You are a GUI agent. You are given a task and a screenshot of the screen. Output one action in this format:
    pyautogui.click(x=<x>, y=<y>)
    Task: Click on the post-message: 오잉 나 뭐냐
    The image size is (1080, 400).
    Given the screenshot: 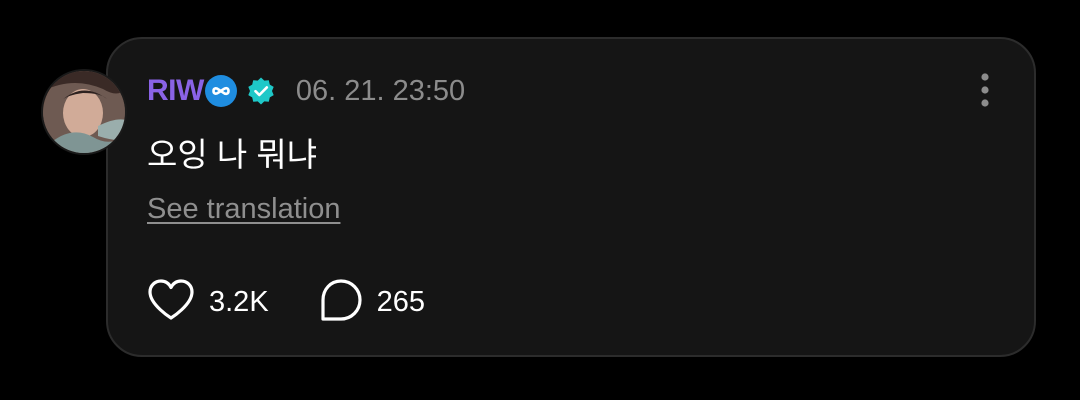 What is the action you would take?
    pyautogui.click(x=232, y=154)
    